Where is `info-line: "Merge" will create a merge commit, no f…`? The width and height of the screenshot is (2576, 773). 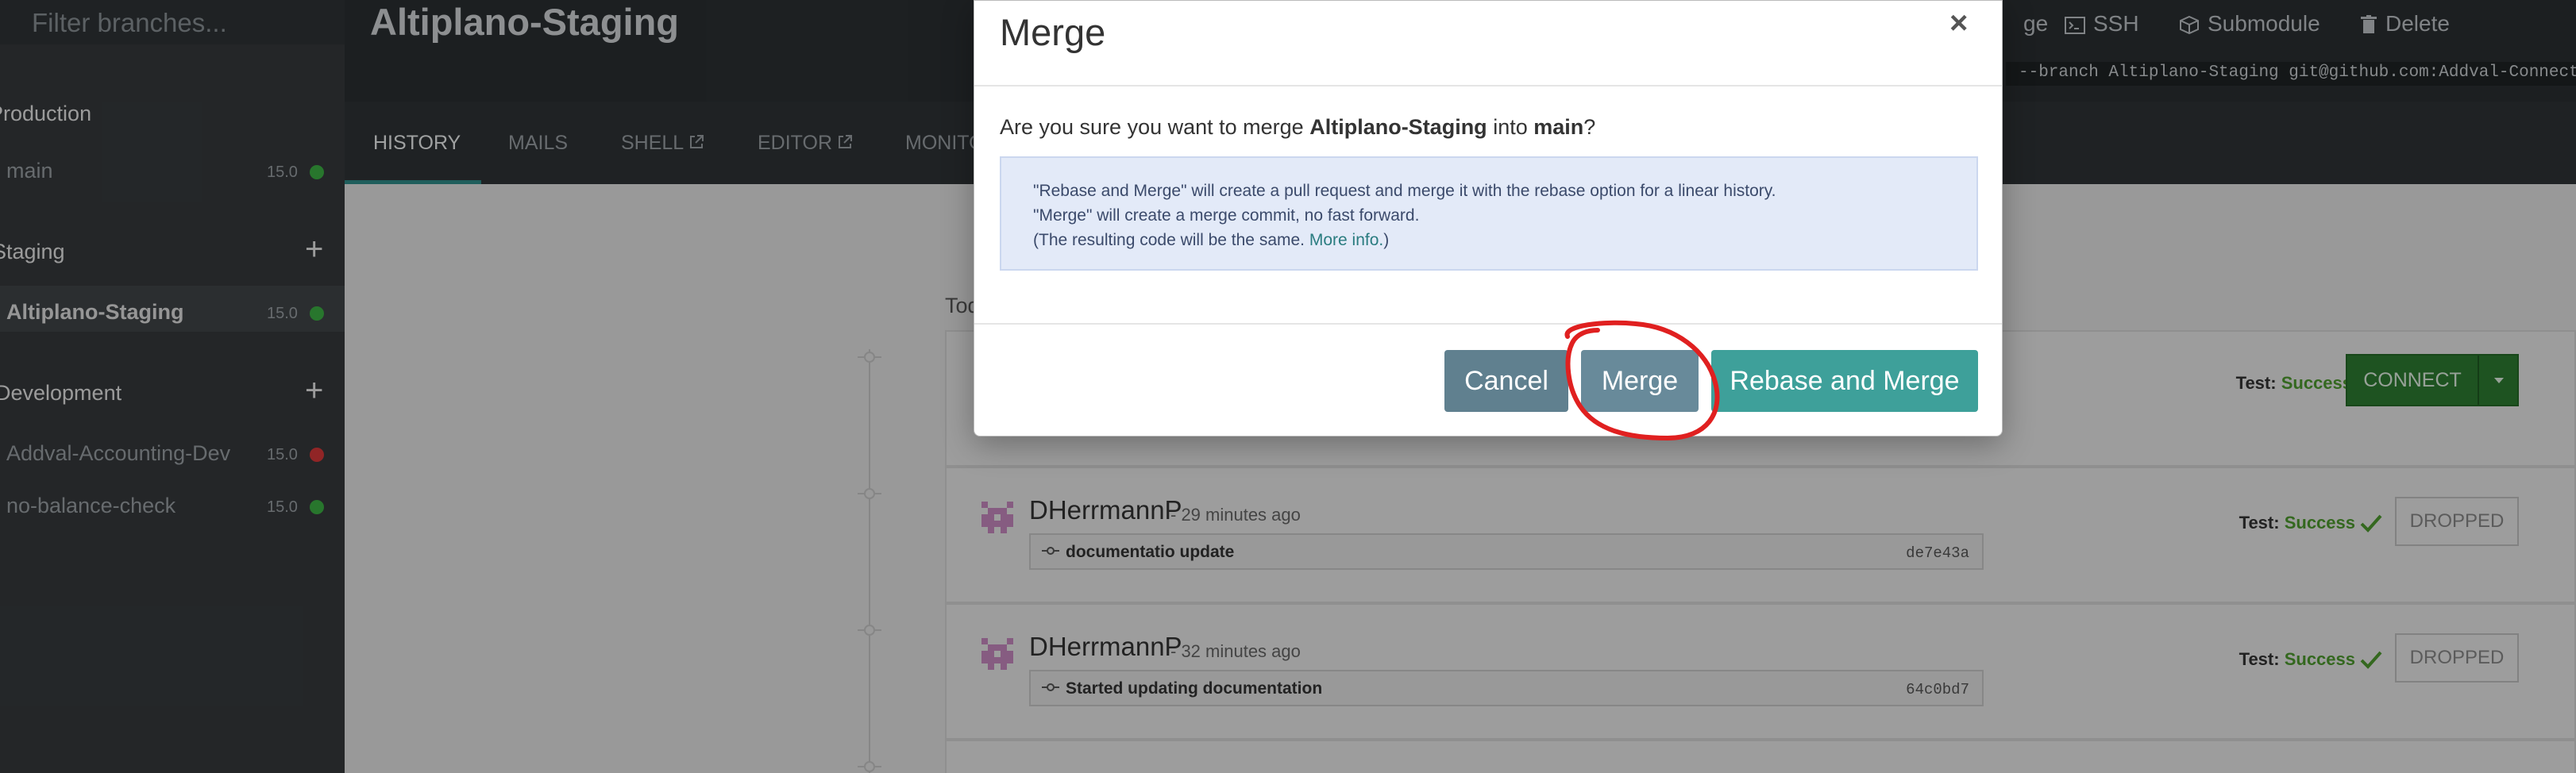 info-line: "Merge" will create a merge commit, no f… is located at coordinates (1226, 215).